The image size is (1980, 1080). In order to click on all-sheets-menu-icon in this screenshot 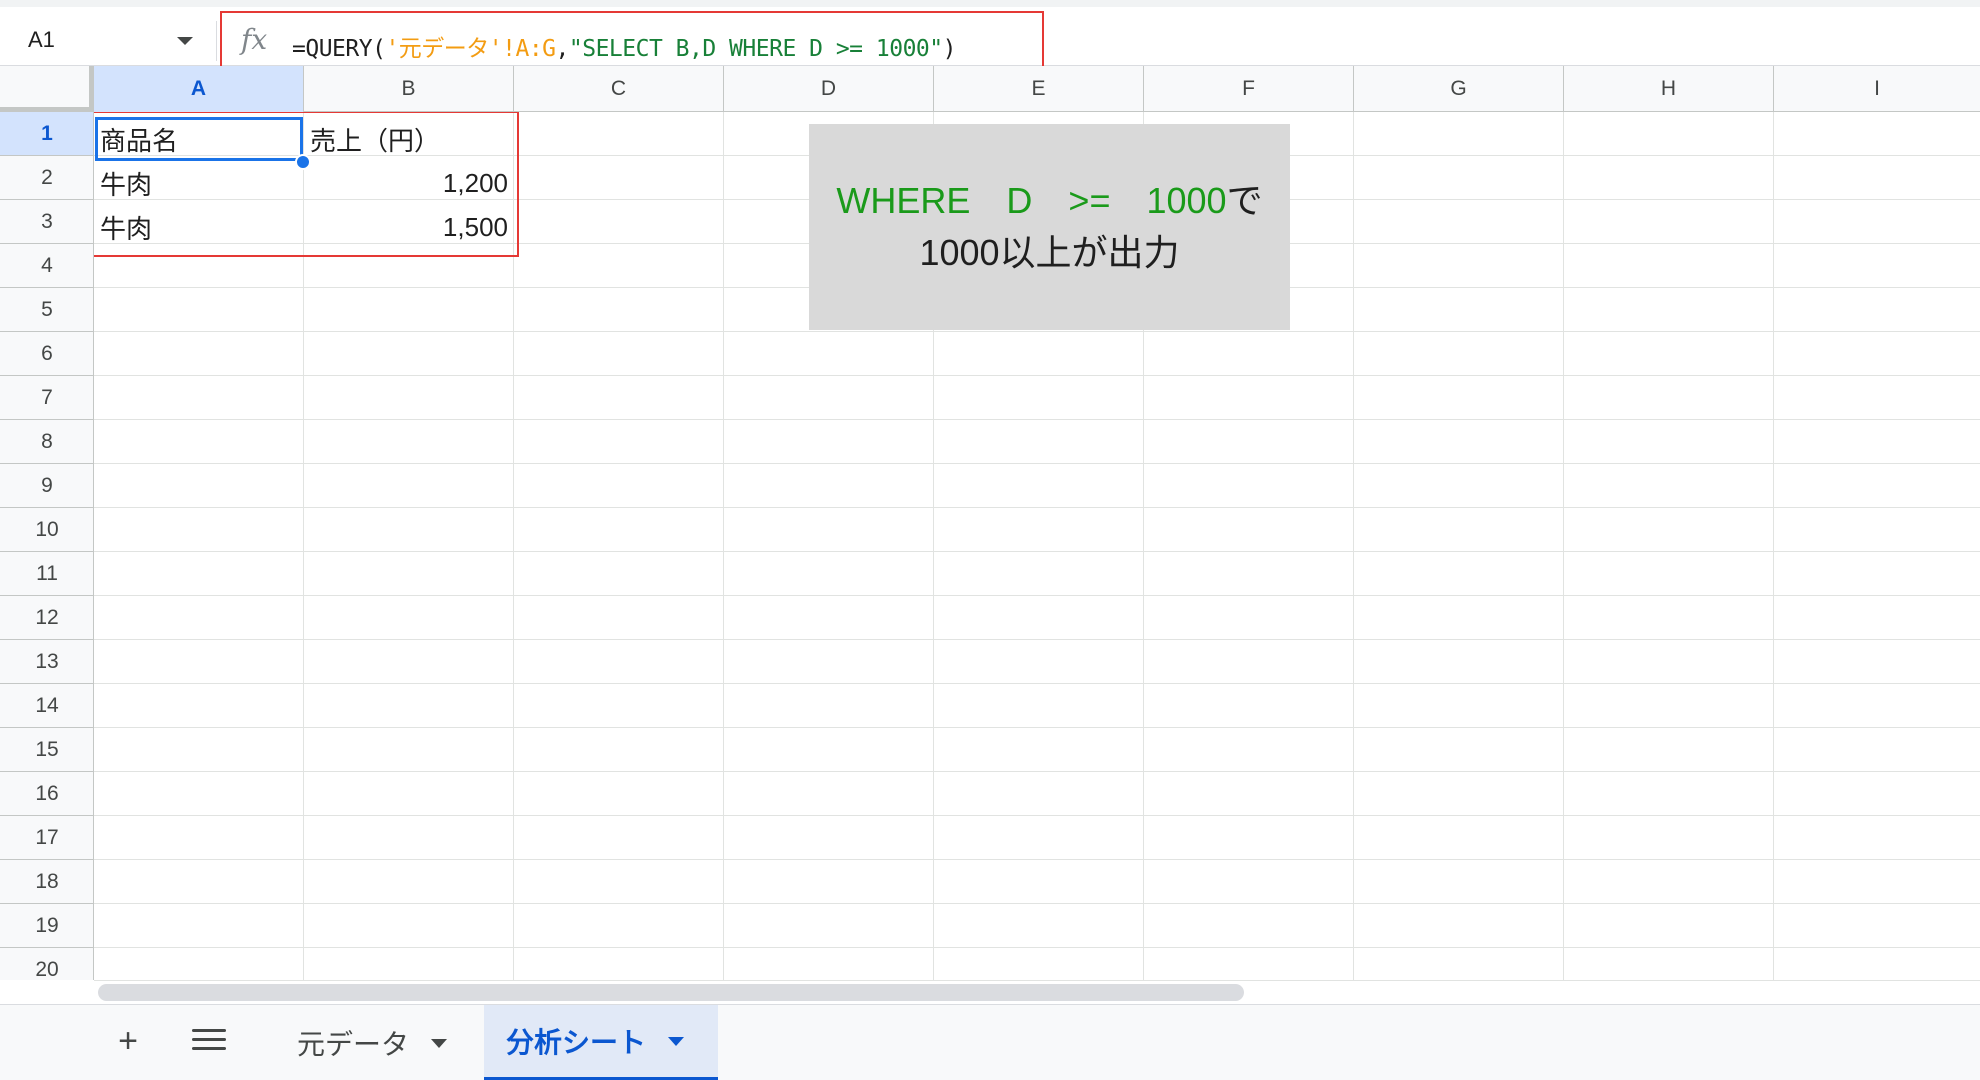, I will do `click(209, 1043)`.